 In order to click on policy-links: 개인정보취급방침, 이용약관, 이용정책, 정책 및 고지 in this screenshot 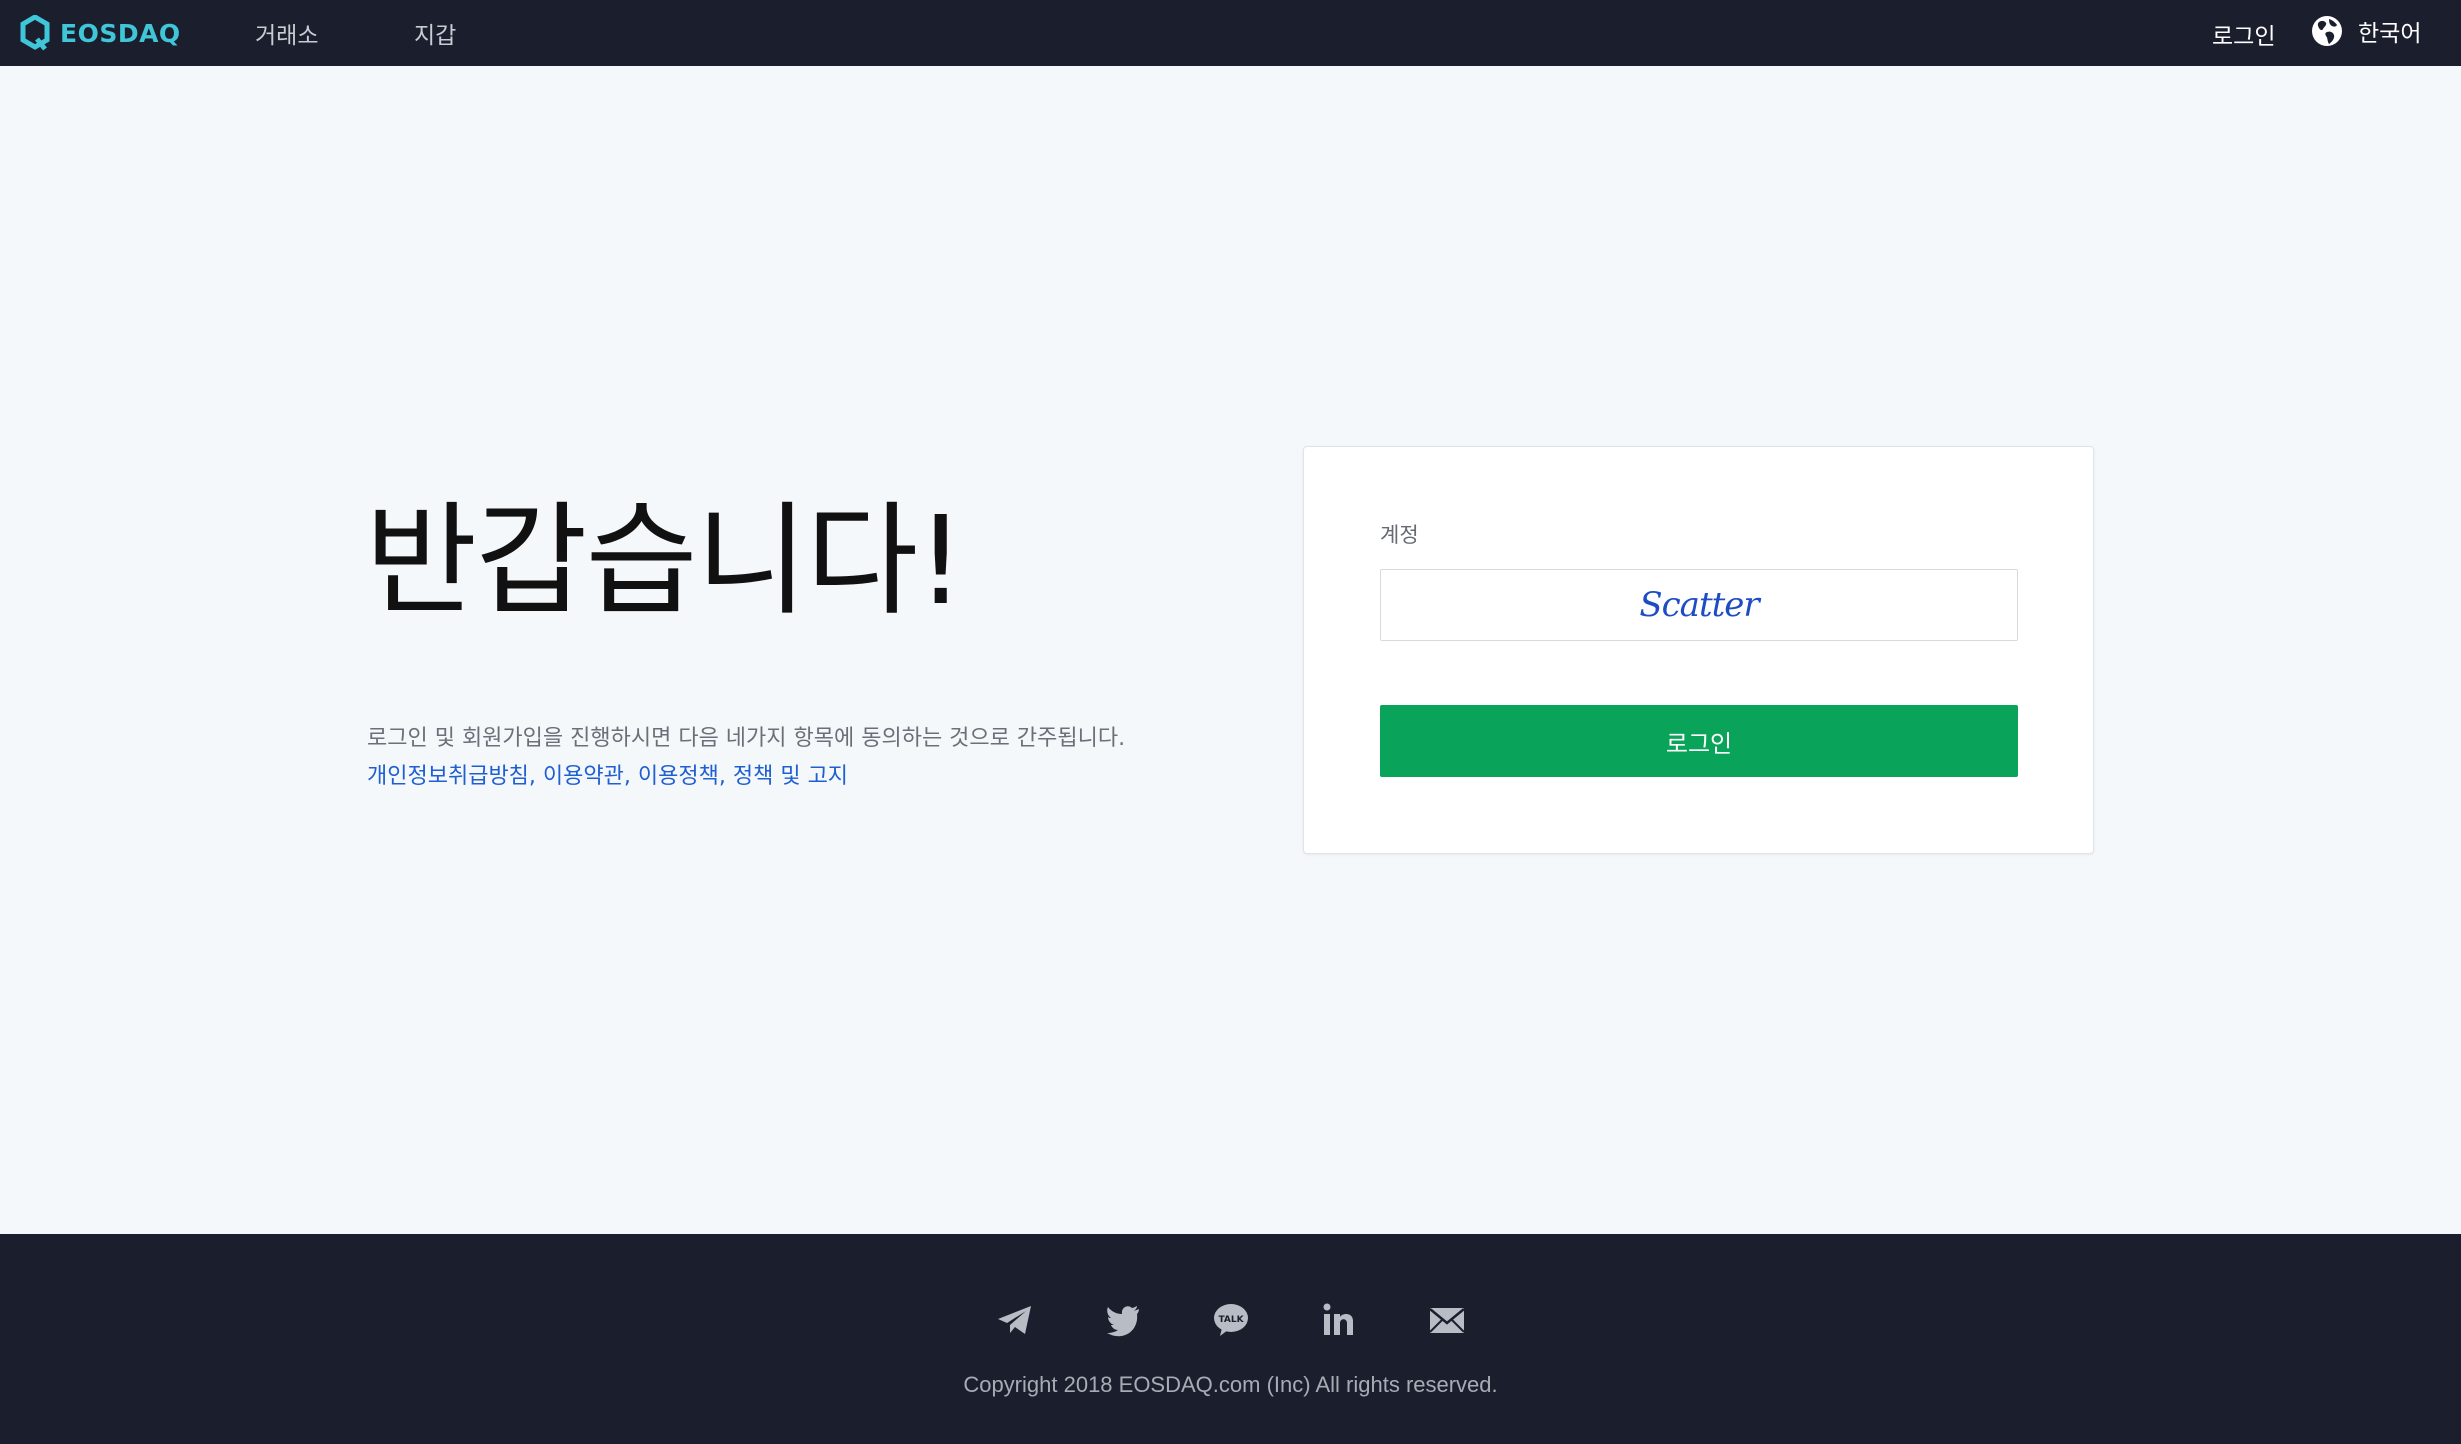, I will do `click(607, 777)`.